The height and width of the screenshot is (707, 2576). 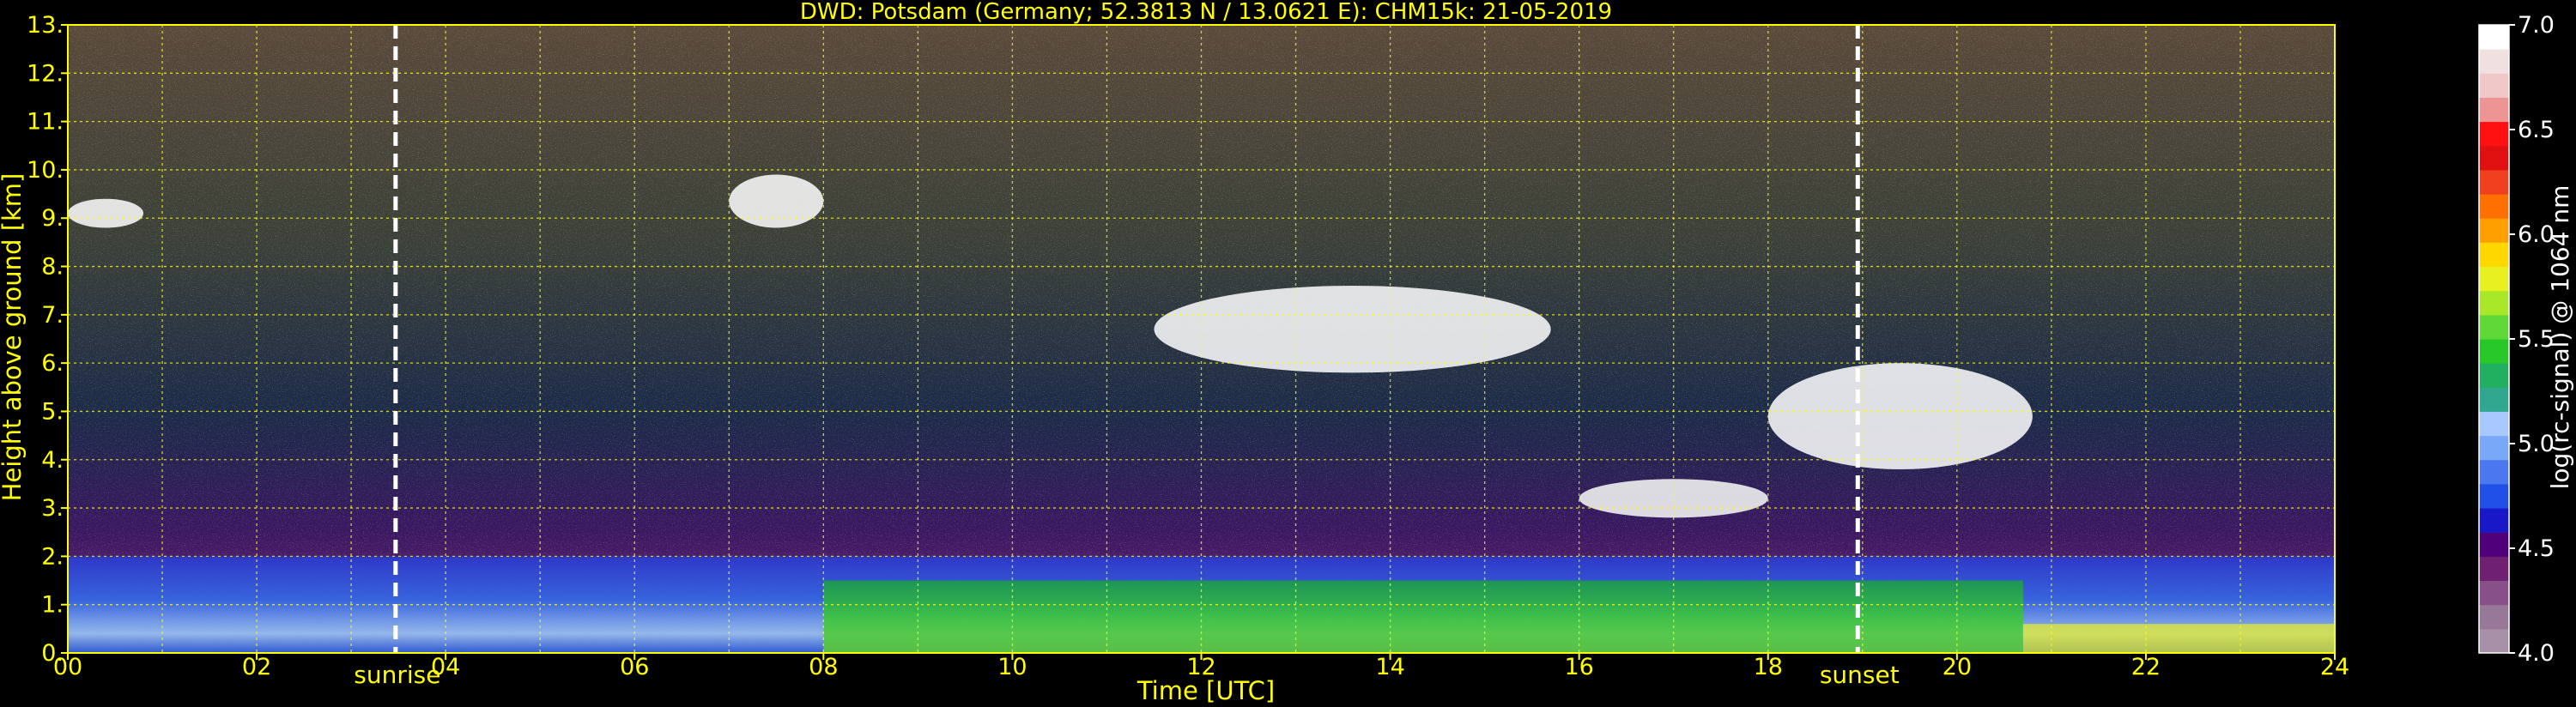 What do you see at coordinates (52, 218) in the screenshot?
I see `y-tick-label: 9.` at bounding box center [52, 218].